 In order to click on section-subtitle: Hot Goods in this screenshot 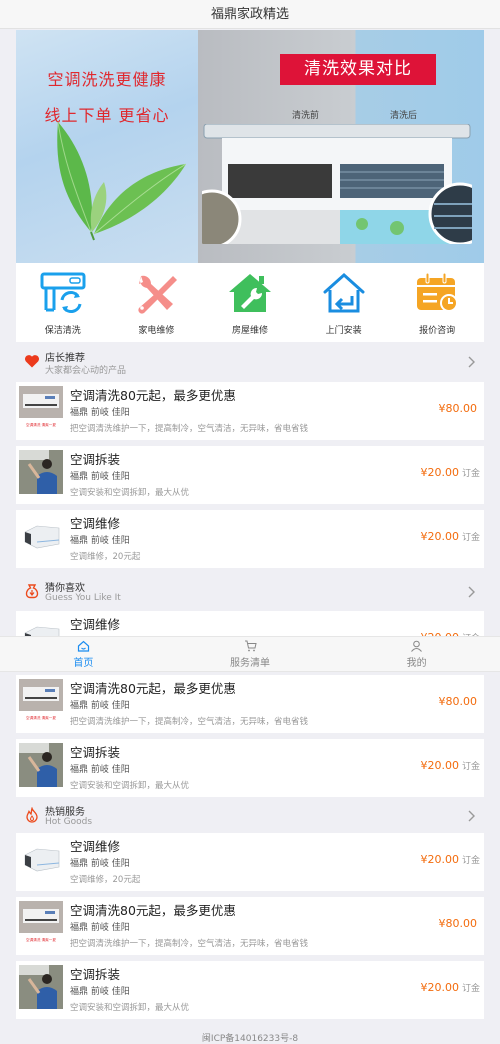, I will do `click(69, 822)`.